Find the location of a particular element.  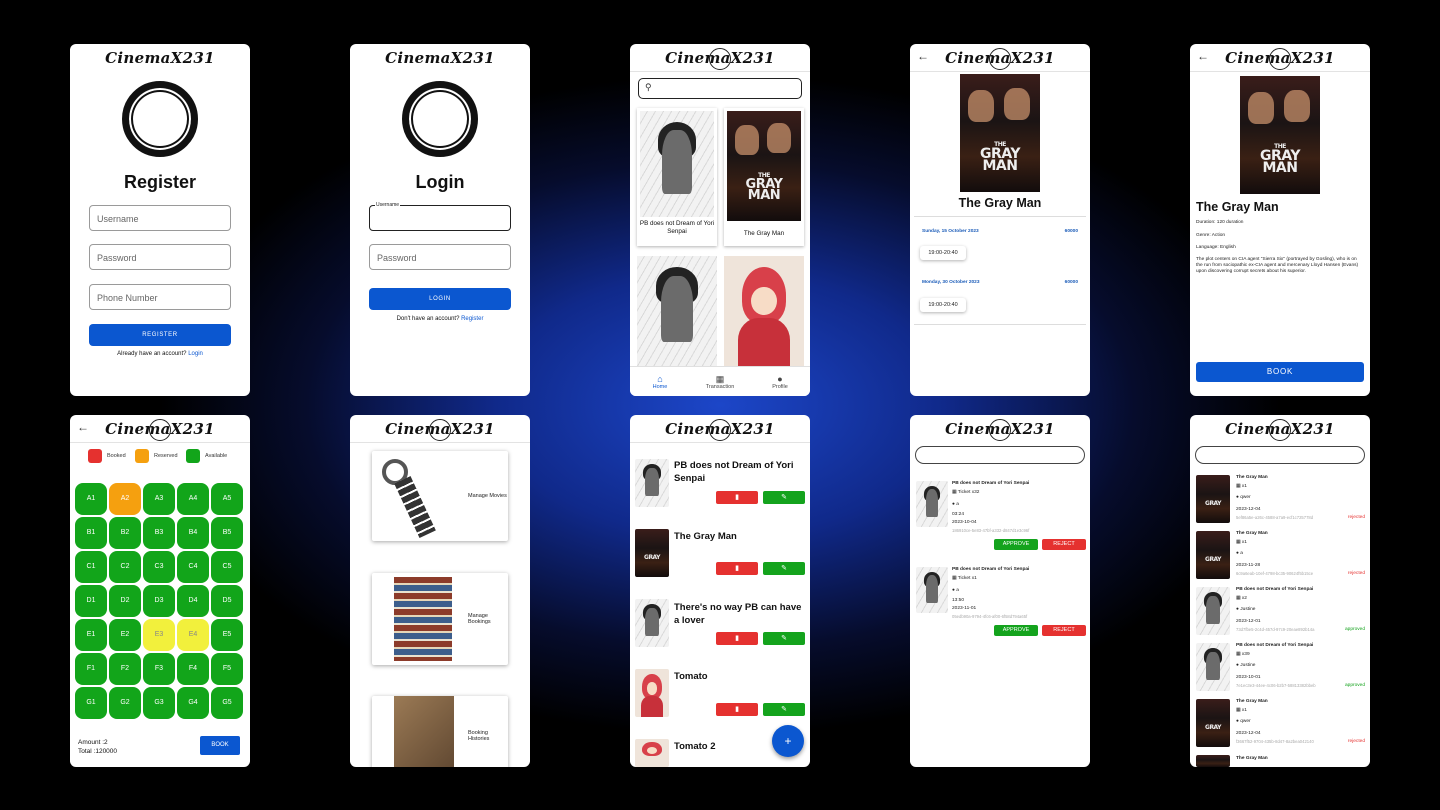

seat: C3 is located at coordinates (159, 567).